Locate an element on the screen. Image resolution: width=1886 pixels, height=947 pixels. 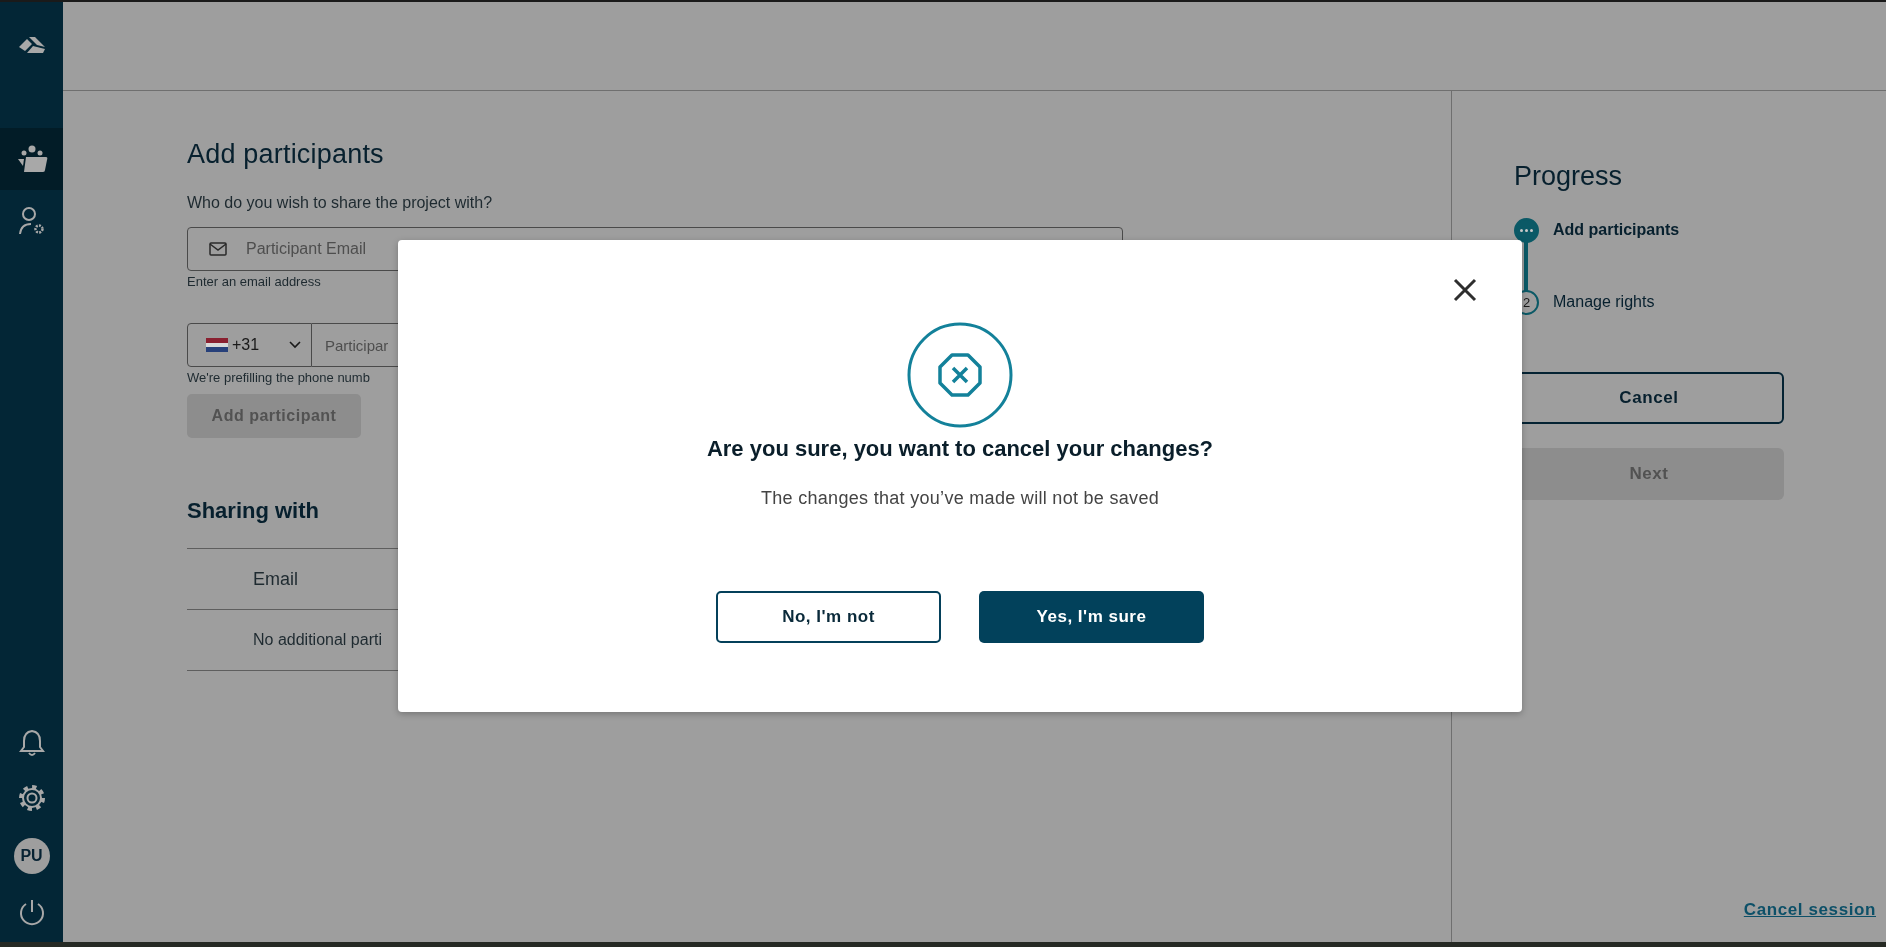
close-icon is located at coordinates (1465, 290).